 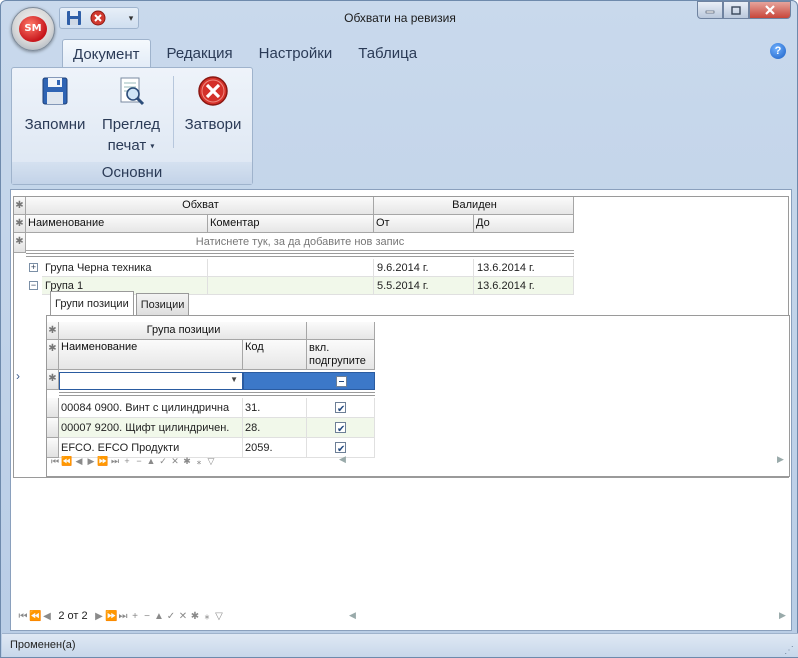 I want to click on new-row-name-combobox: ▼, so click(x=151, y=381).